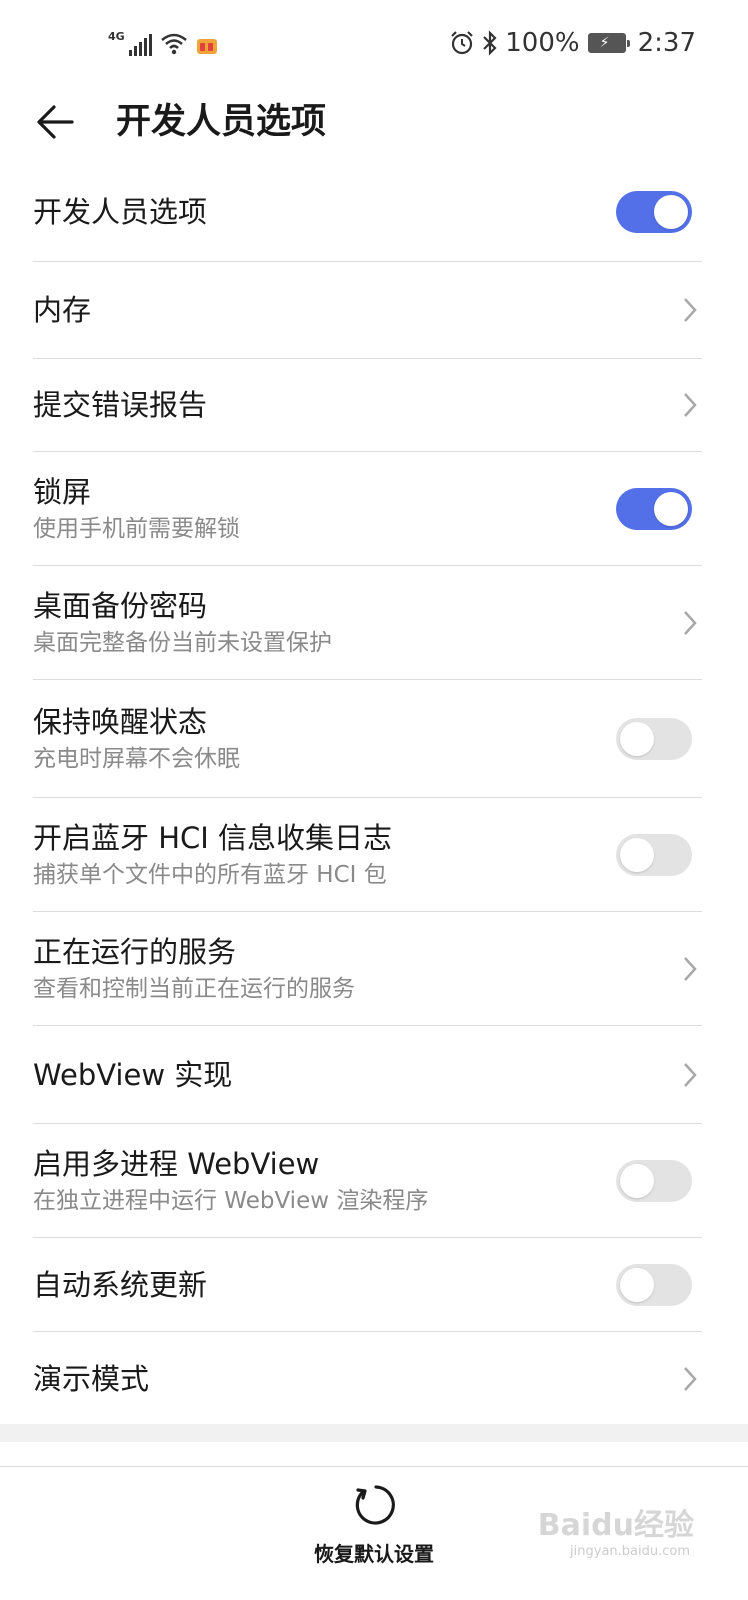 The width and height of the screenshot is (748, 1600). Describe the element at coordinates (375, 1505) in the screenshot. I see `restore-icon` at that location.